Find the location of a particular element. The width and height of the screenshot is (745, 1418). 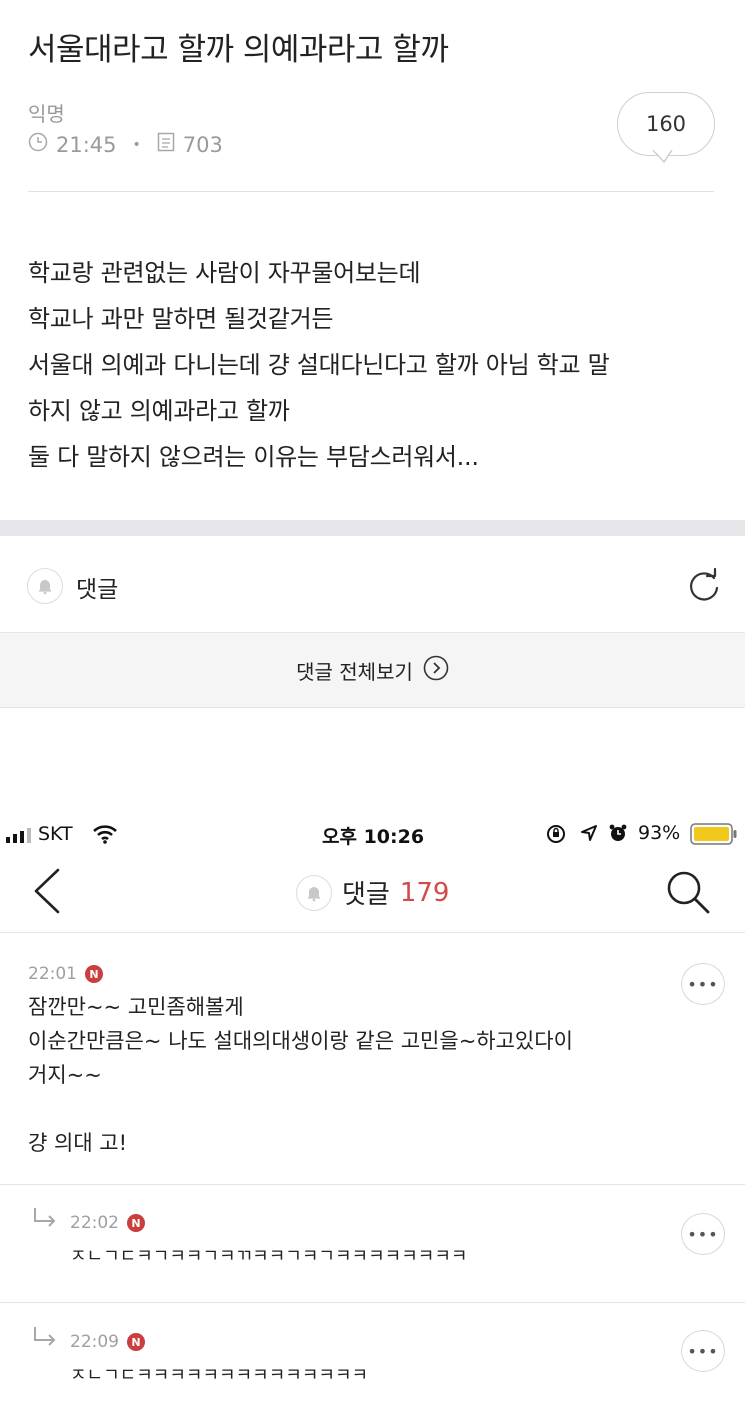

views-icon is located at coordinates (166, 144).